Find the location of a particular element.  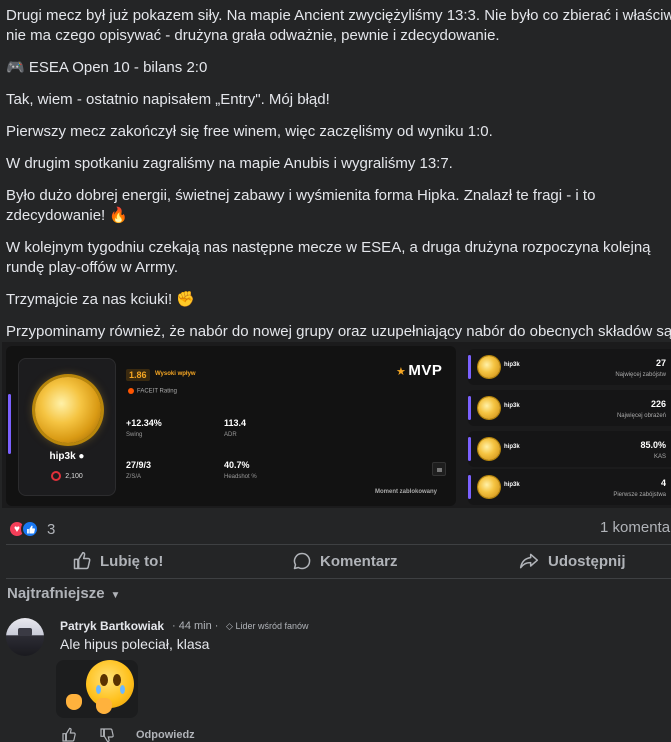

reactions-count: 3 is located at coordinates (51, 529).